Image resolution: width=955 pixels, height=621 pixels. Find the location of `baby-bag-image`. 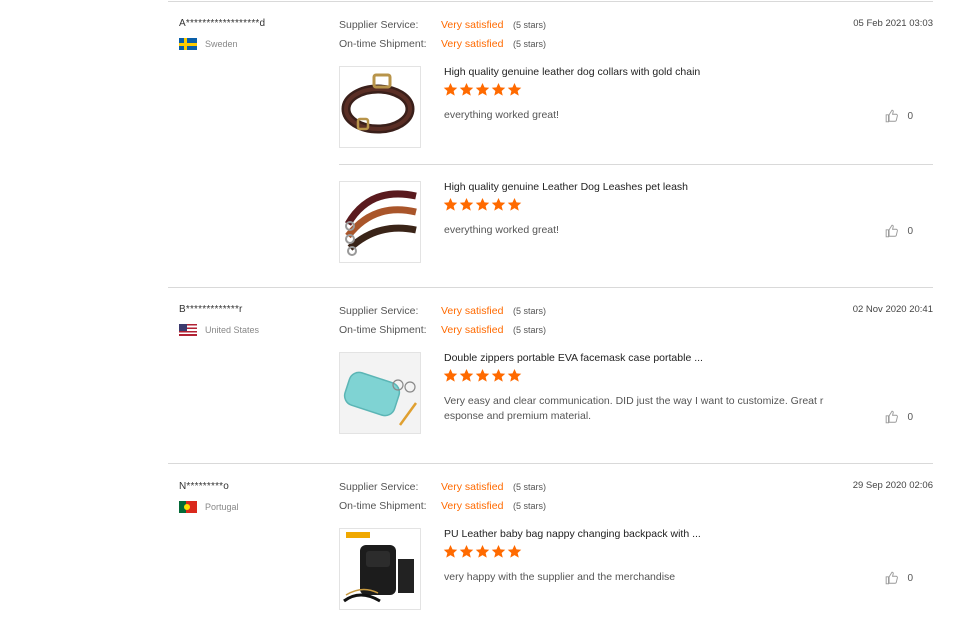

baby-bag-image is located at coordinates (380, 569).